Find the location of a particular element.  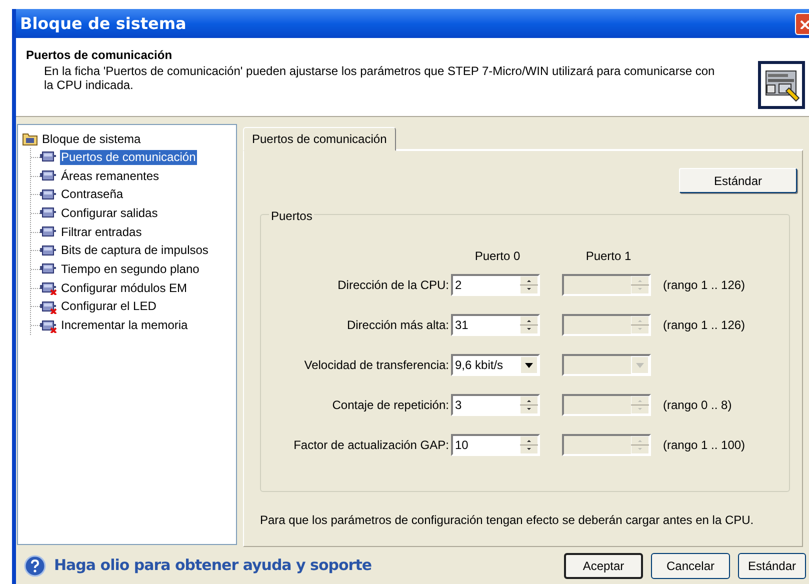

close-icon is located at coordinates (804, 23).